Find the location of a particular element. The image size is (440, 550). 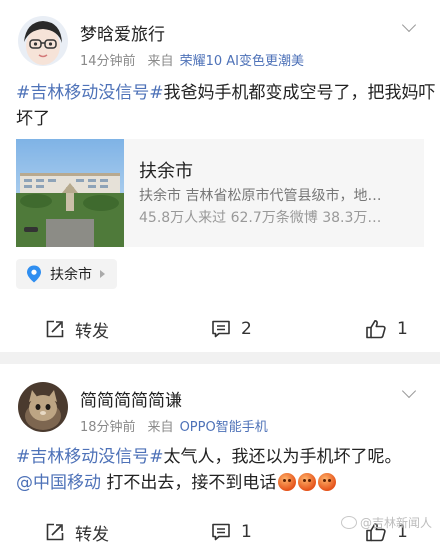

like-count: 1 is located at coordinates (402, 329).